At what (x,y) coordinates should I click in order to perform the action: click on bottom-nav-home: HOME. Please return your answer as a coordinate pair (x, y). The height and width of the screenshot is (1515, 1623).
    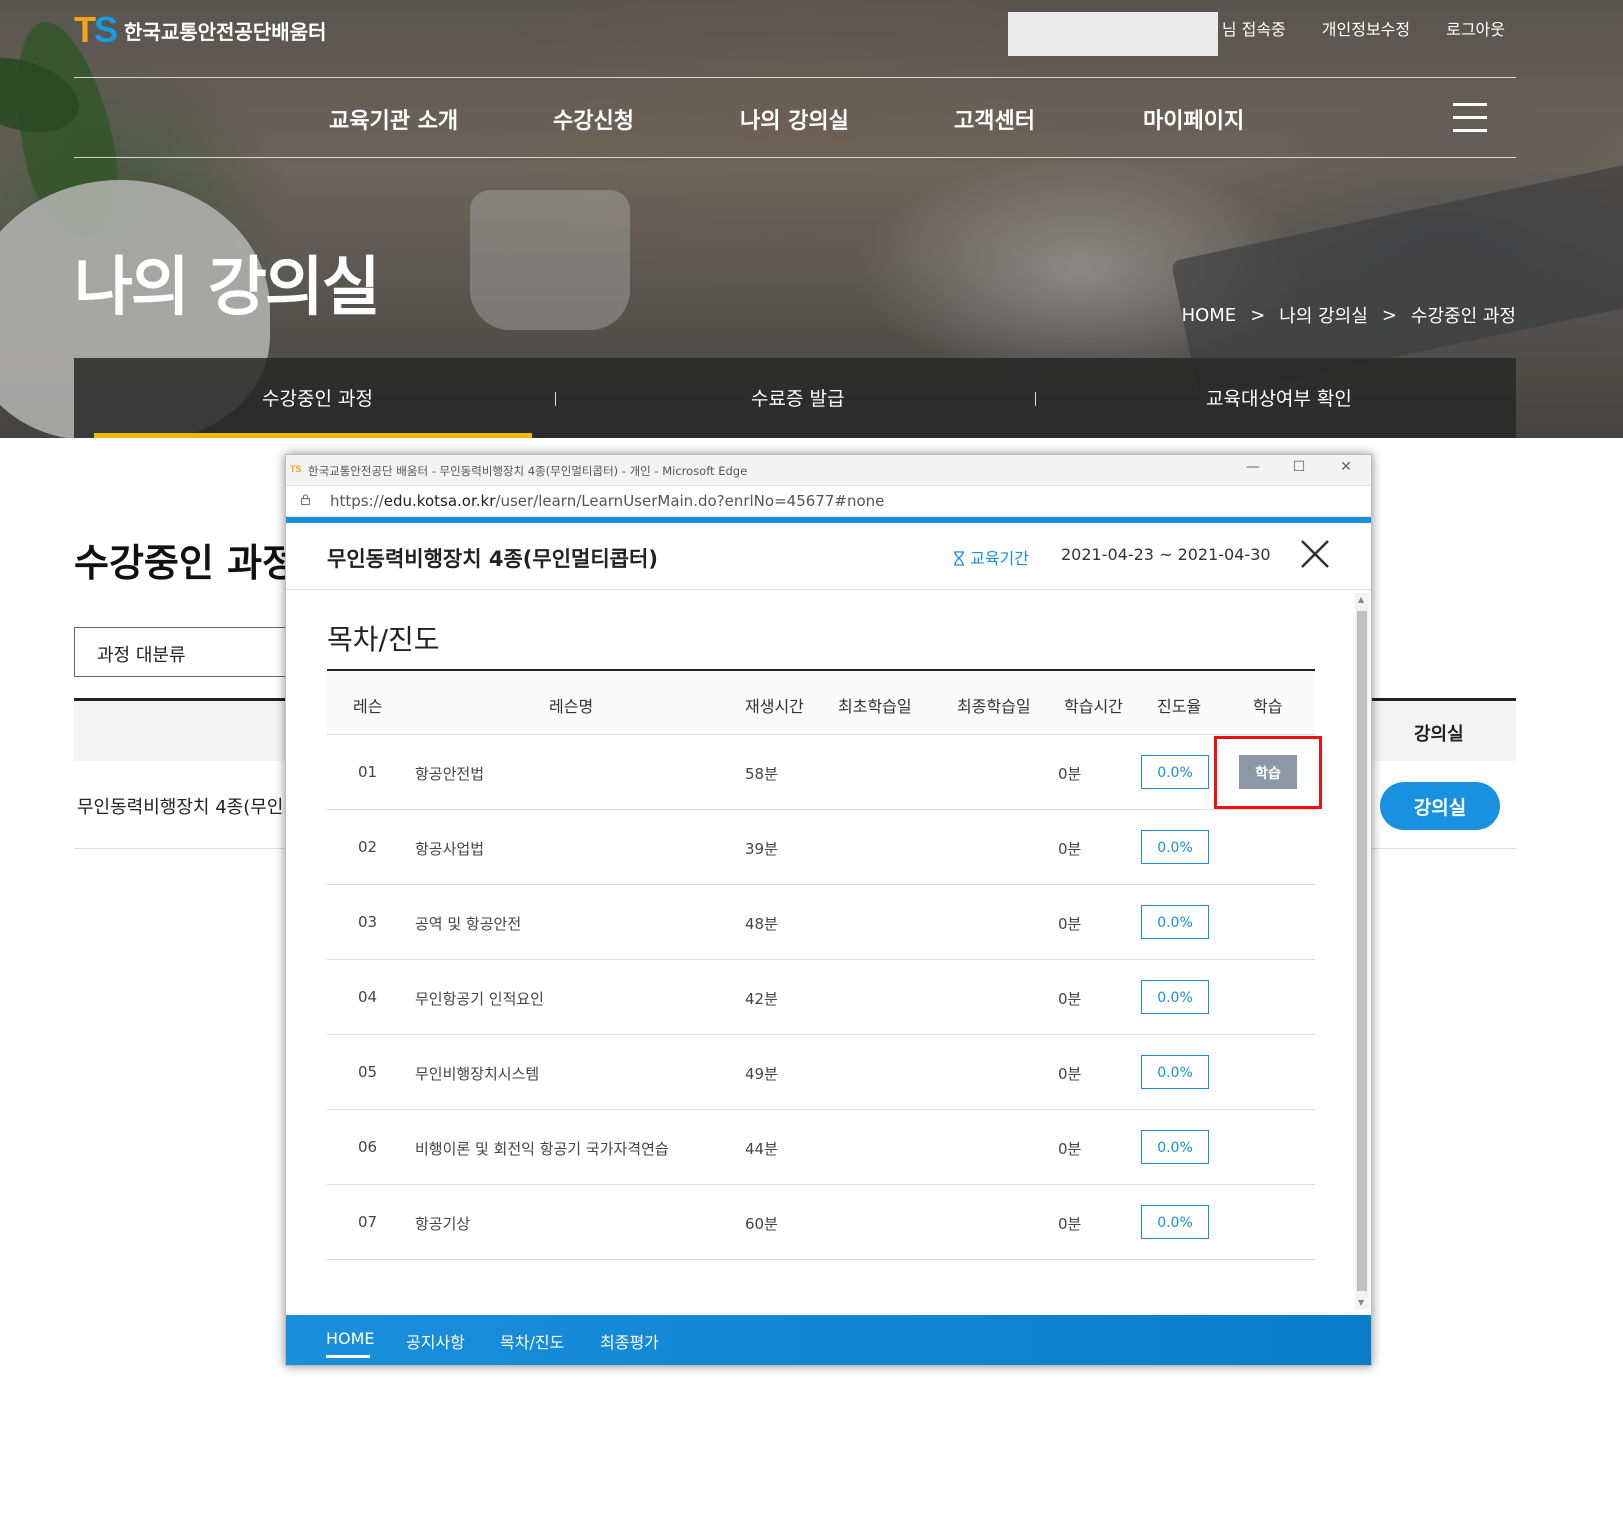
    Looking at the image, I should click on (350, 1338).